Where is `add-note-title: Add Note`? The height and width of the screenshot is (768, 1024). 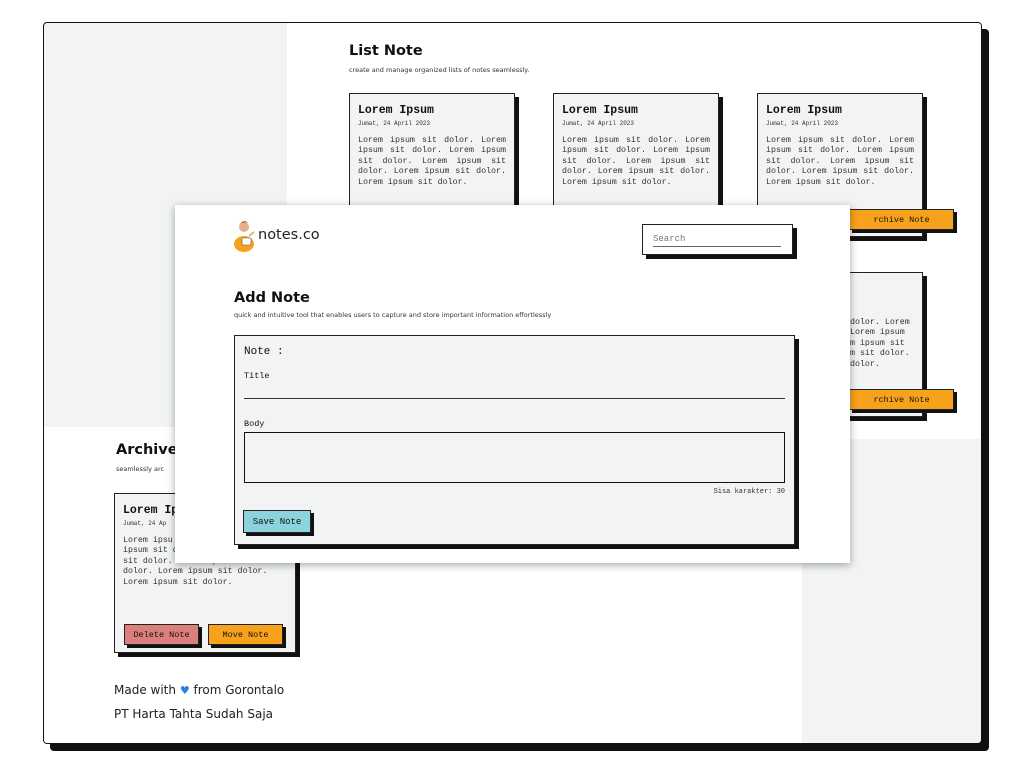 add-note-title: Add Note is located at coordinates (272, 298).